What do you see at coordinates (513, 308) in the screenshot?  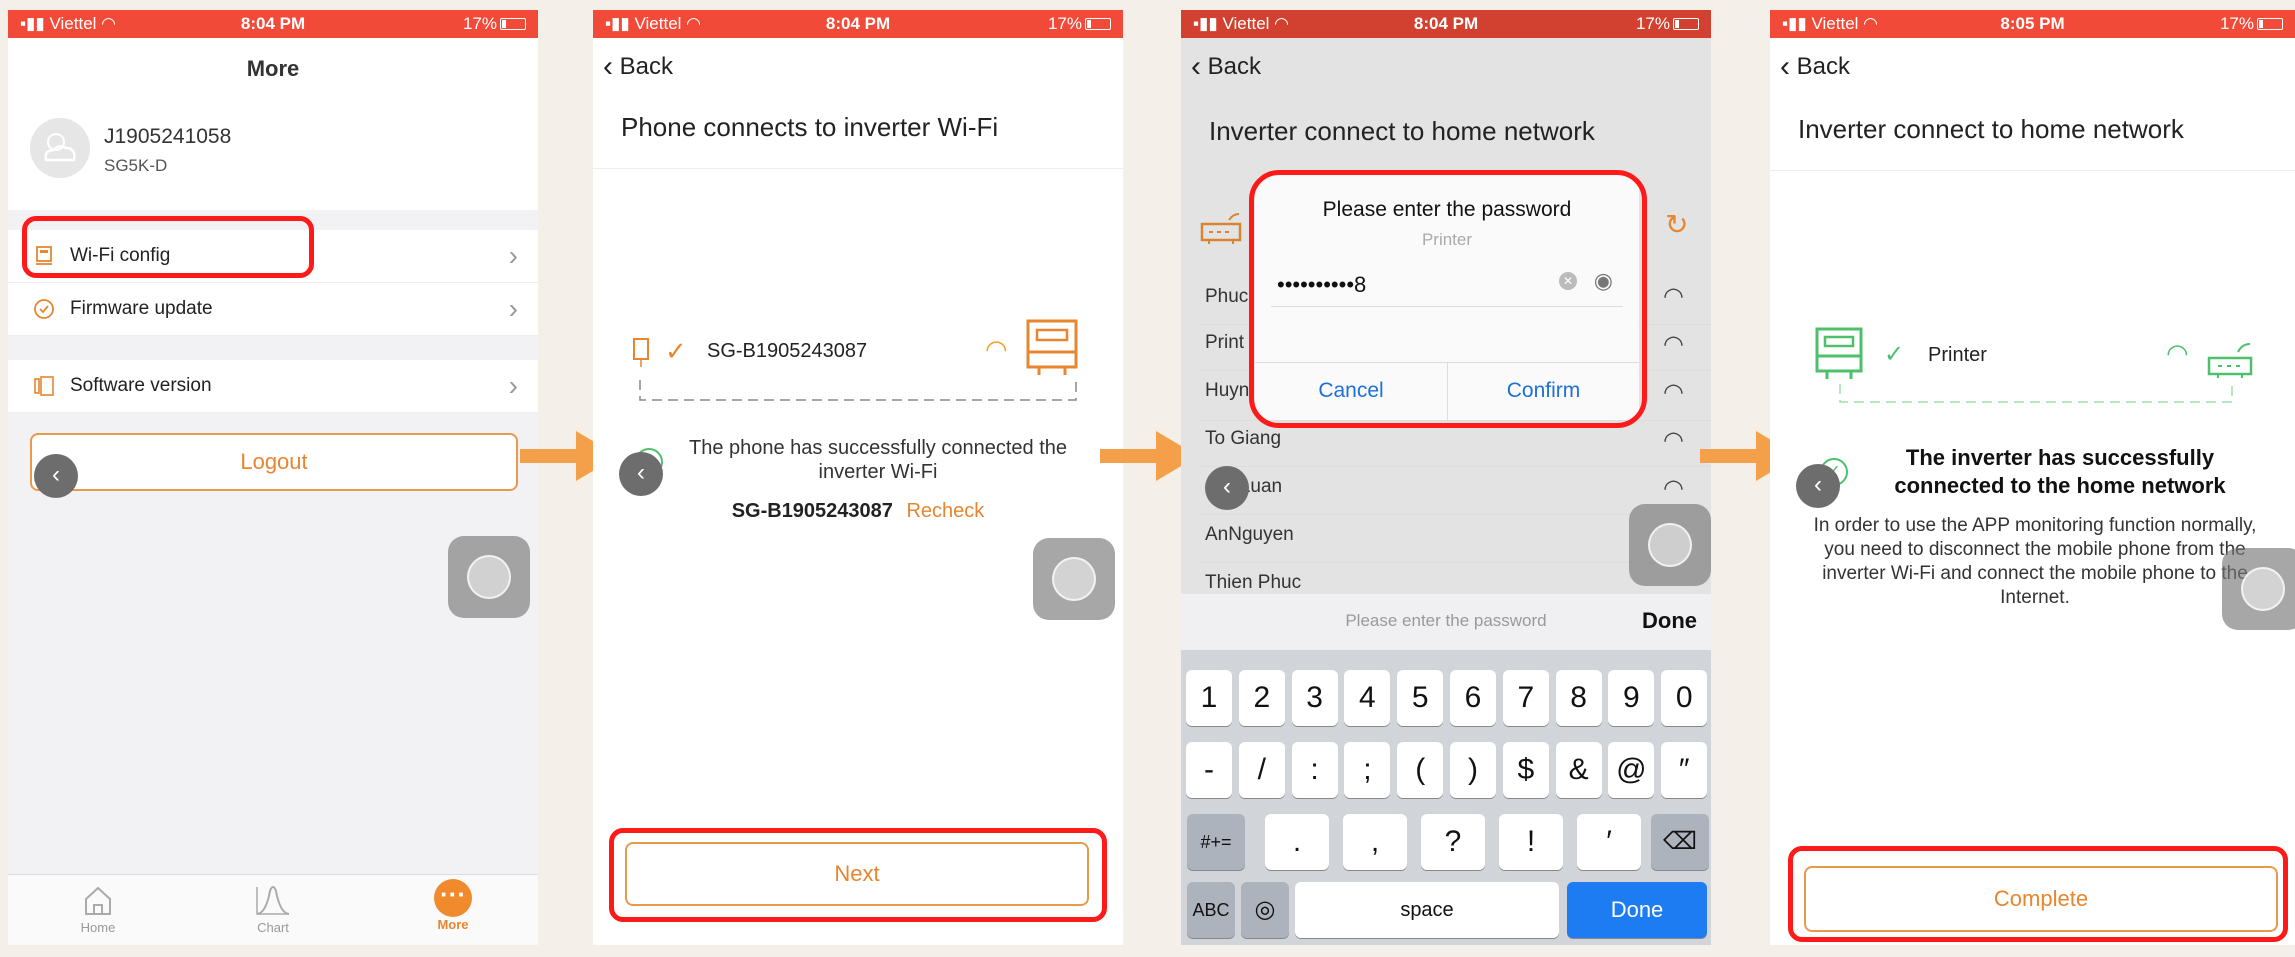 I see `chevron-right-icon: ›` at bounding box center [513, 308].